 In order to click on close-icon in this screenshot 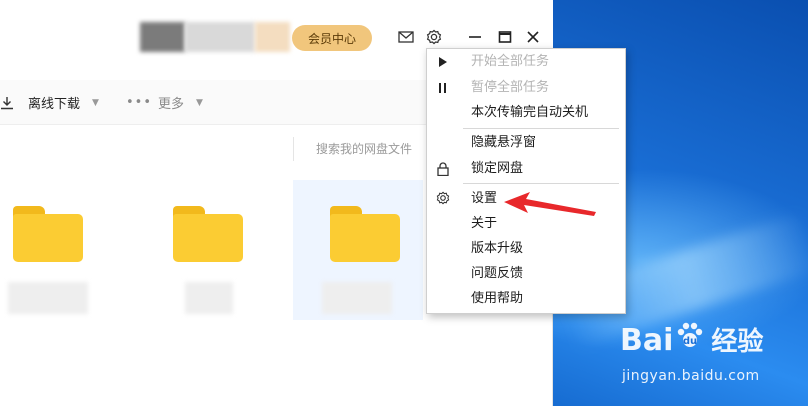, I will do `click(533, 37)`.